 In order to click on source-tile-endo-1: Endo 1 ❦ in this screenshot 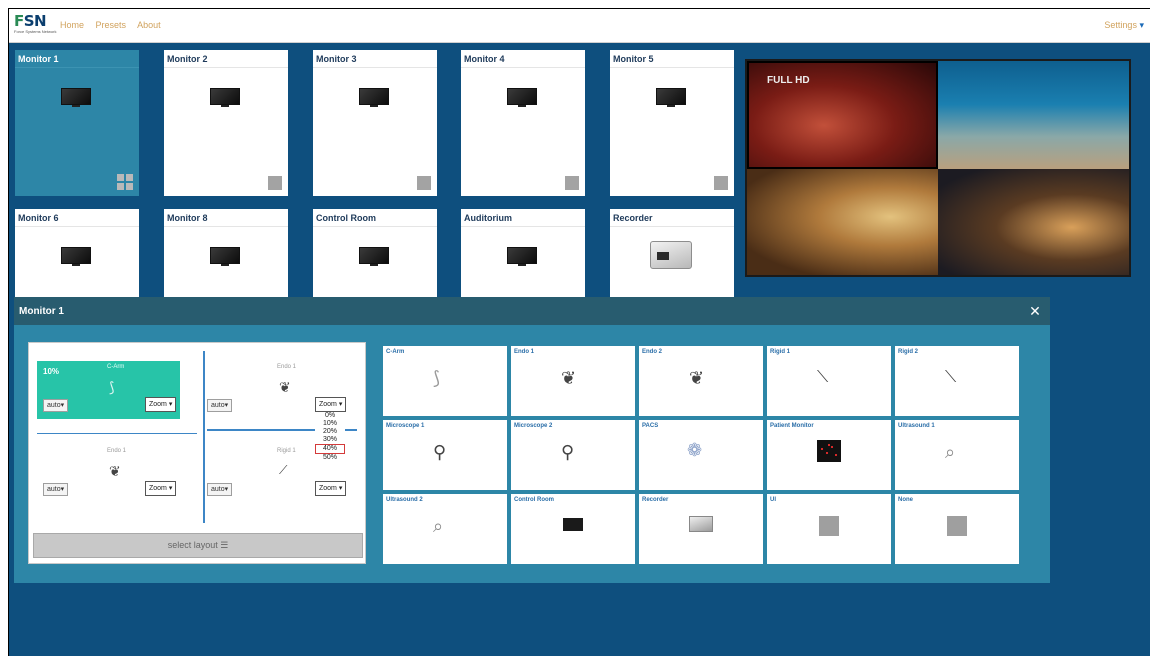, I will do `click(573, 381)`.